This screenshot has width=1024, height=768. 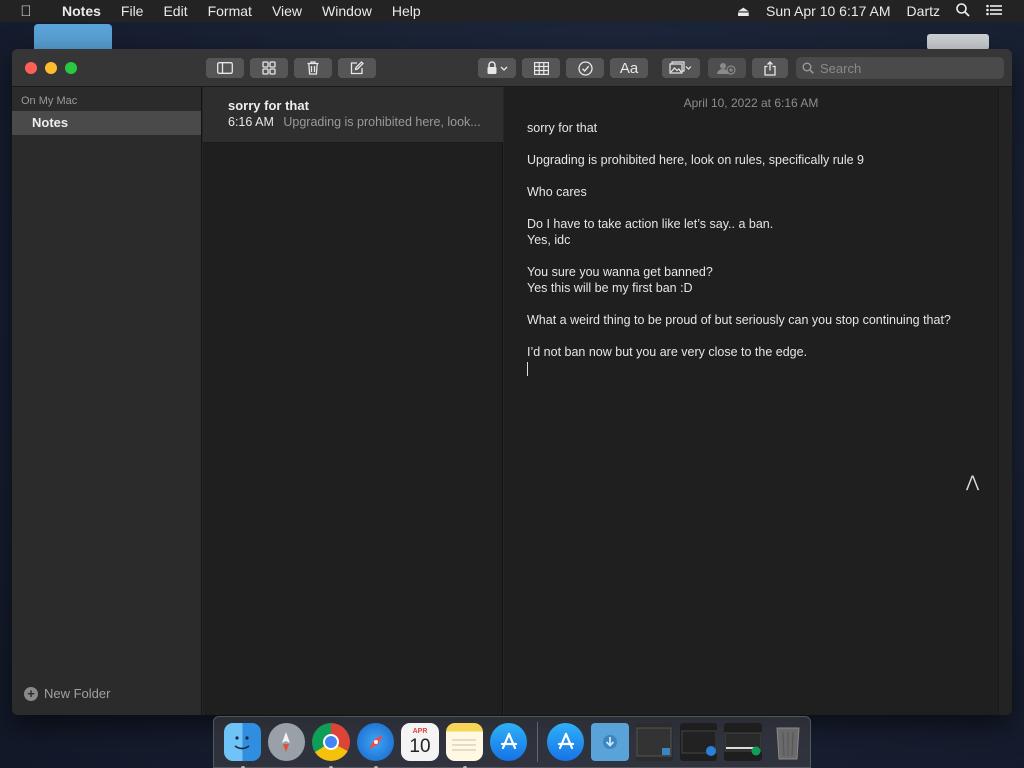 I want to click on collaborate-button, so click(x=727, y=68).